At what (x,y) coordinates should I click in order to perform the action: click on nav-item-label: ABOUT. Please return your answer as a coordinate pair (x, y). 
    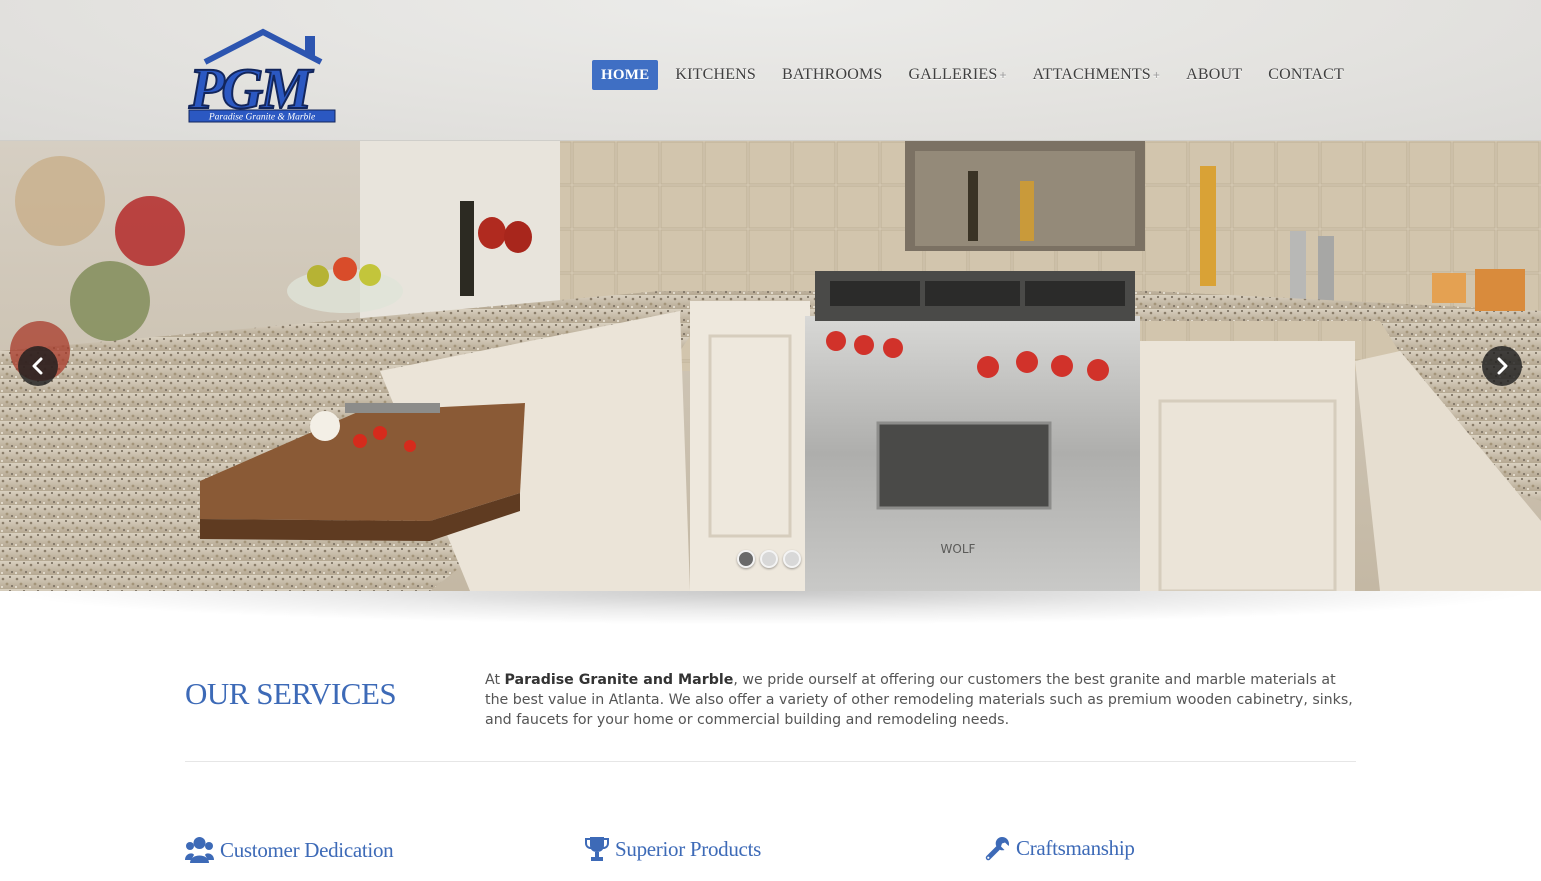
    Looking at the image, I should click on (1214, 74).